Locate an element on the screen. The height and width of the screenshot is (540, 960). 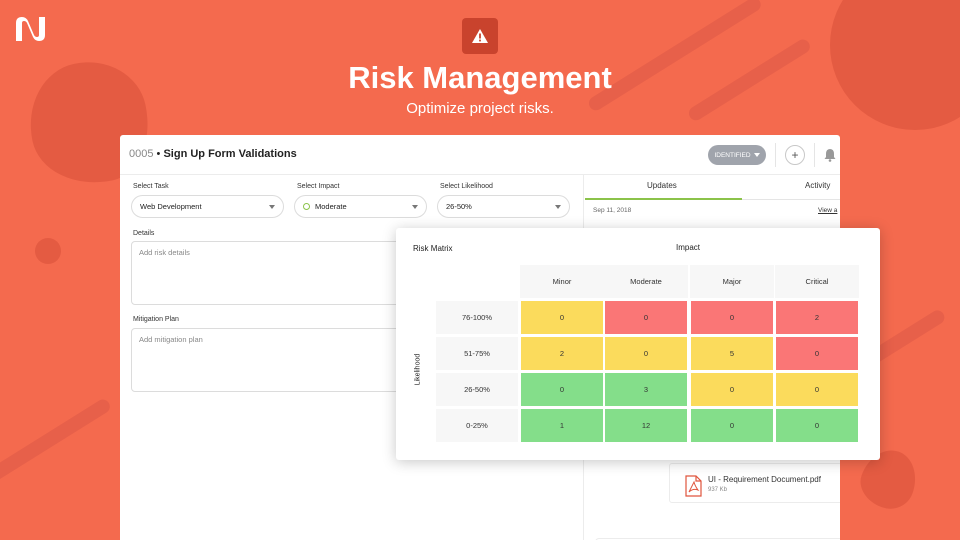
pdf-icon is located at coordinates (693, 486).